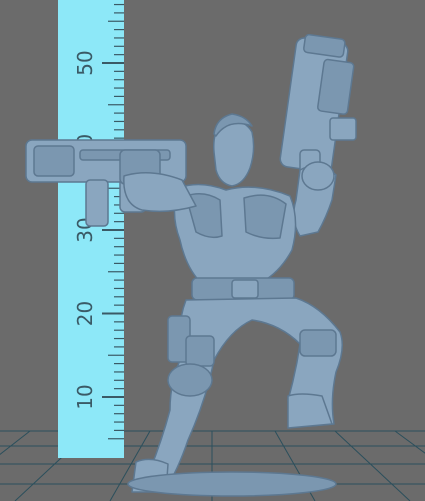 The image size is (425, 501). I want to click on measuring-ruler: 1020304050, so click(91, 229).